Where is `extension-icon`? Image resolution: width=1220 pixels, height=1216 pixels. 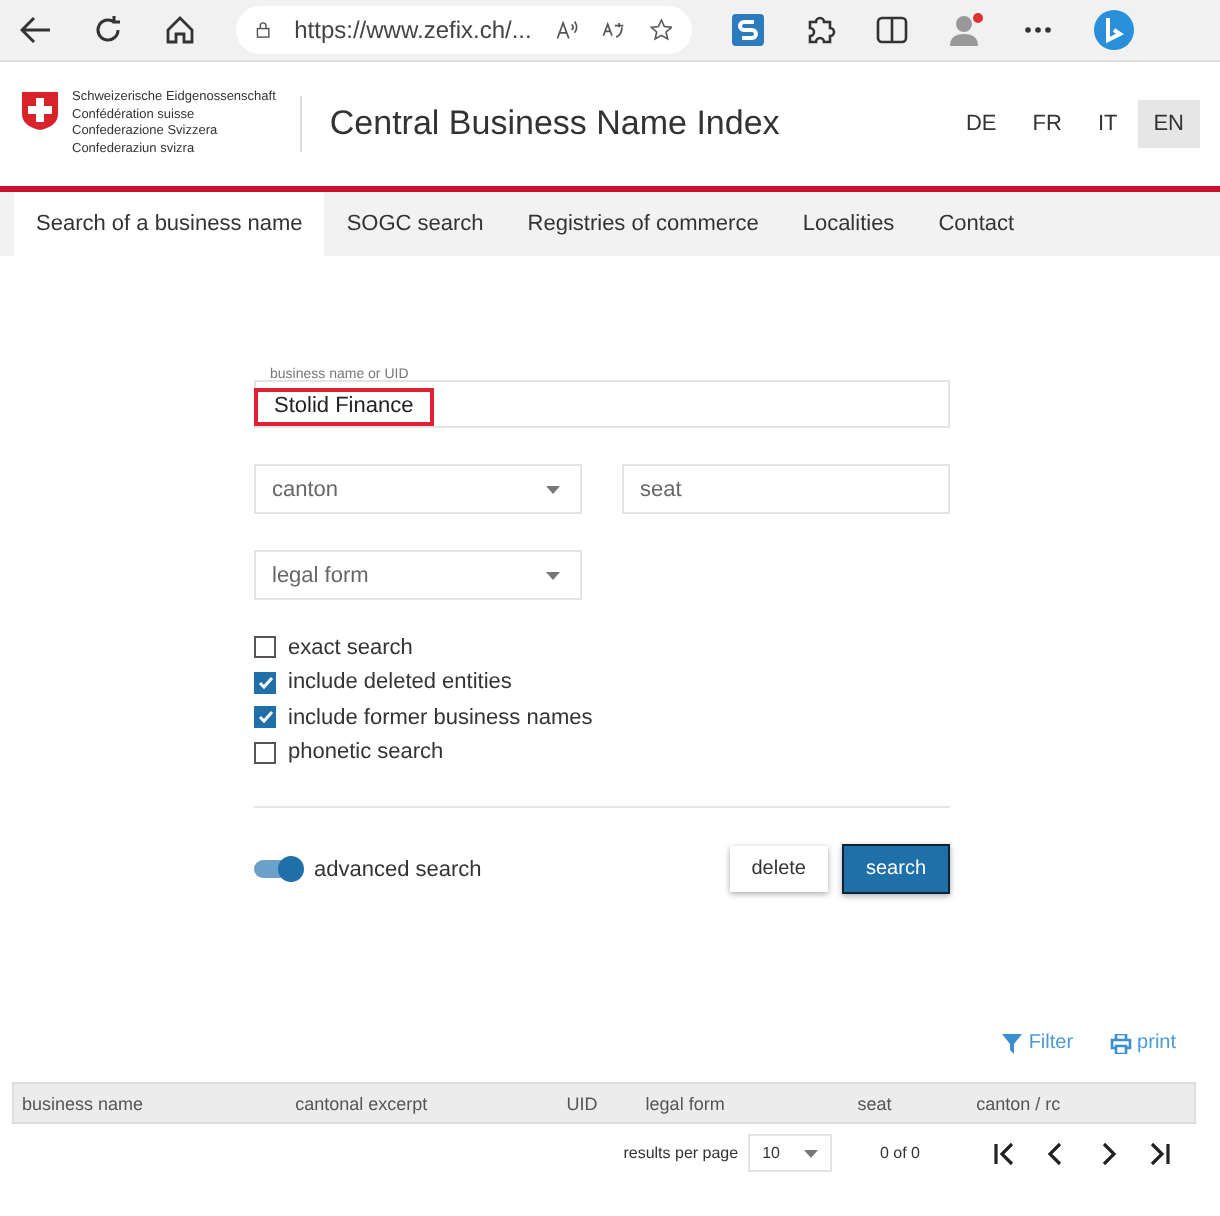
extension-icon is located at coordinates (748, 30).